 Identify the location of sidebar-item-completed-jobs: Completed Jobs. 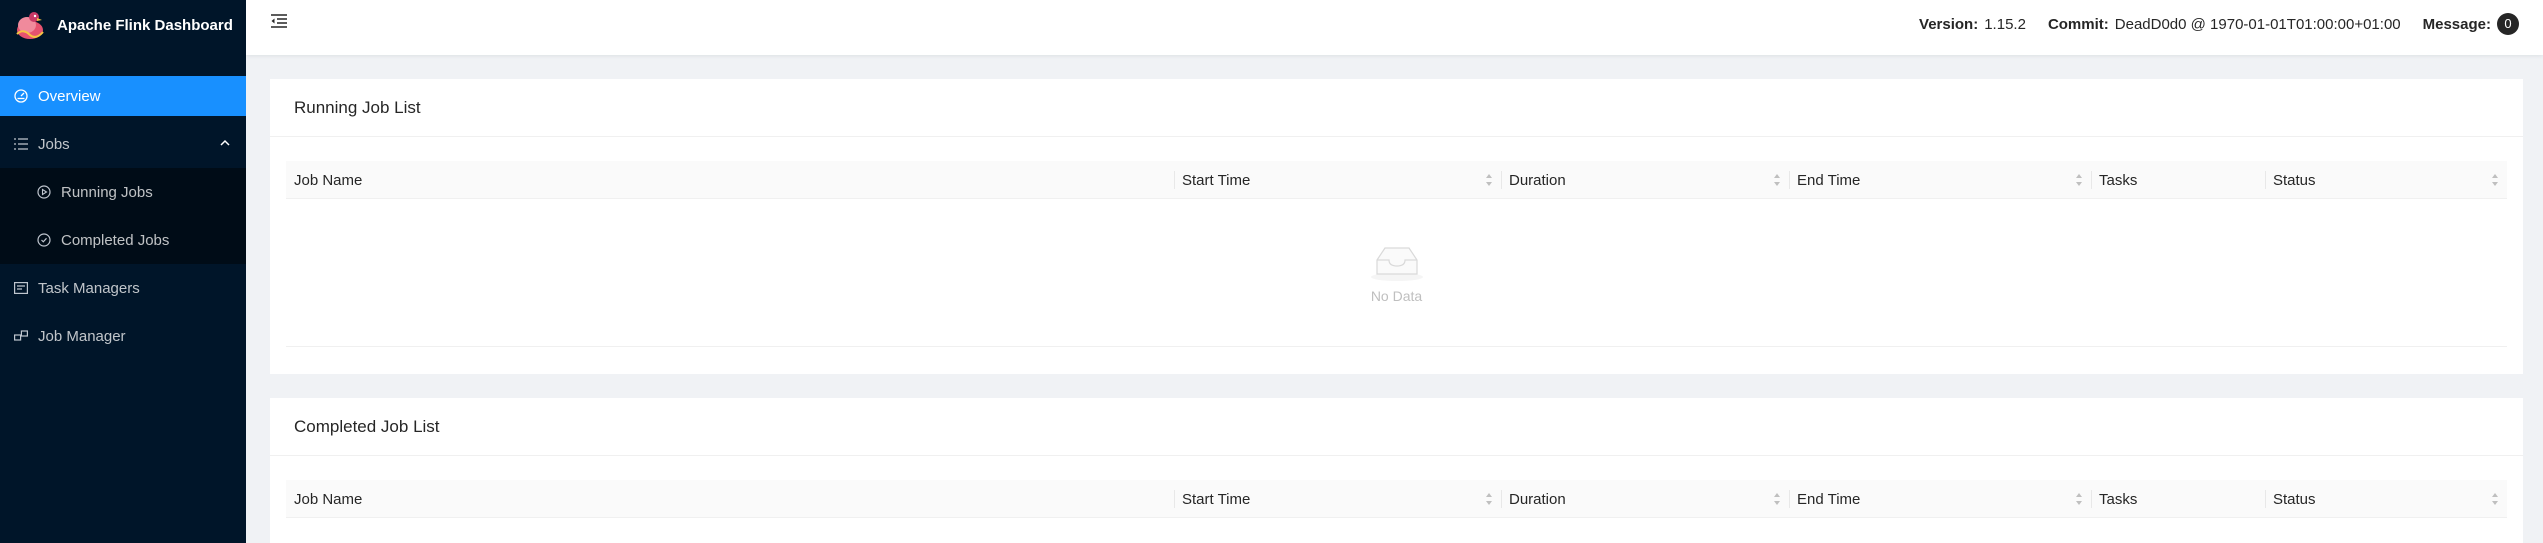
(123, 240).